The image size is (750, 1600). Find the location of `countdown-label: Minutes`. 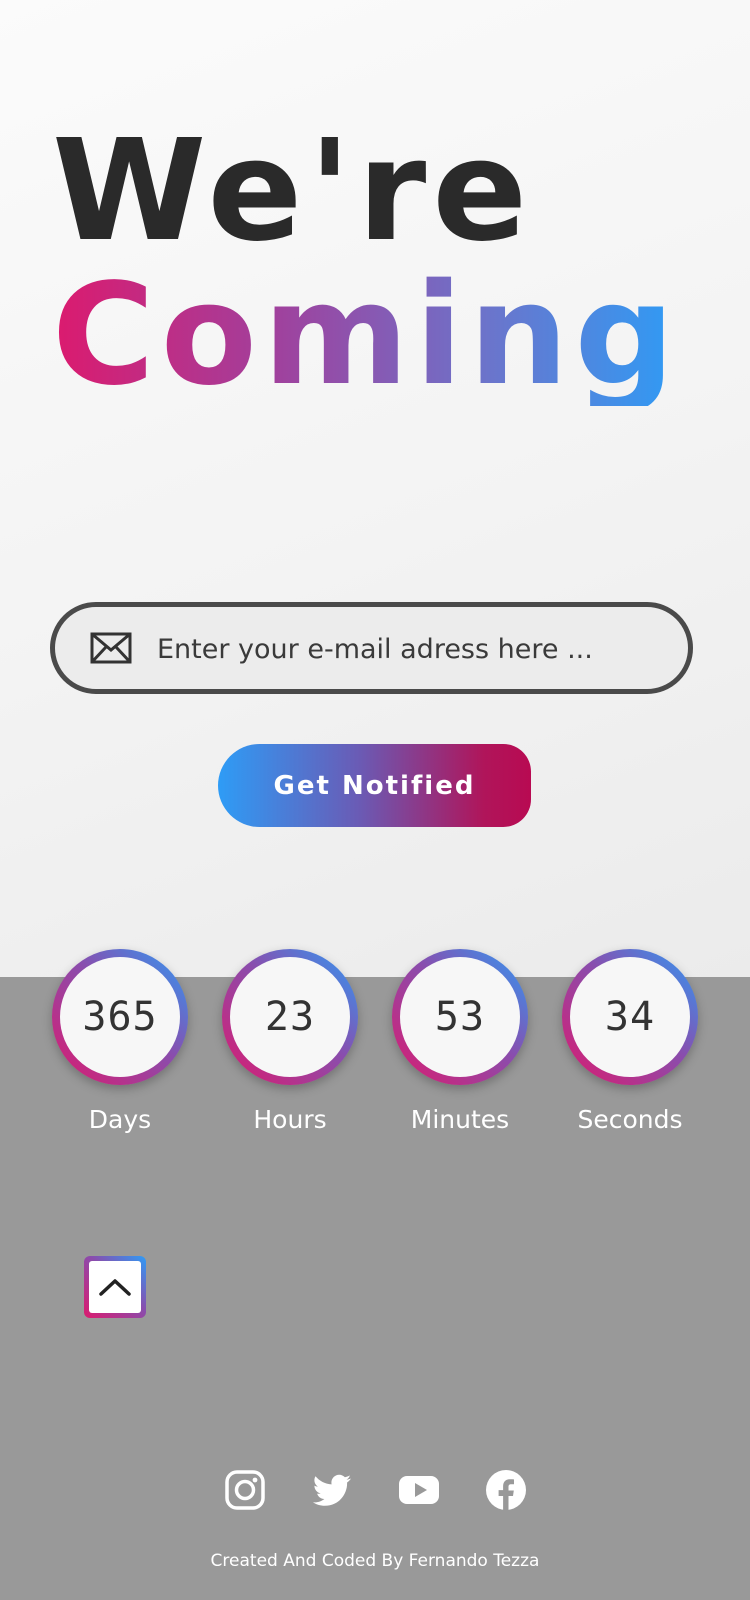

countdown-label: Minutes is located at coordinates (460, 1119).